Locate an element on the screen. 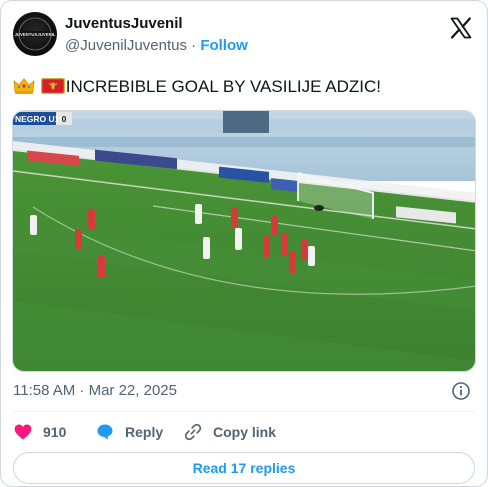 This screenshot has width=488, height=487. action-bar: 910 Reply Copy link is located at coordinates (244, 432).